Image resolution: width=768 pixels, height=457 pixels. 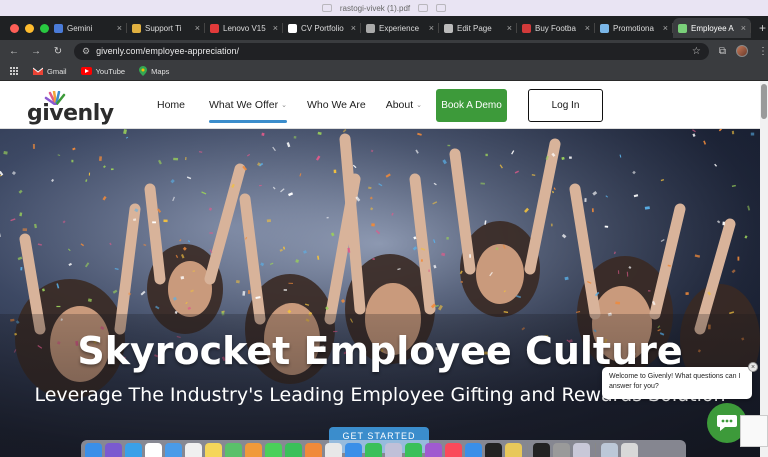 I want to click on reminders-icon, so click(x=193, y=450).